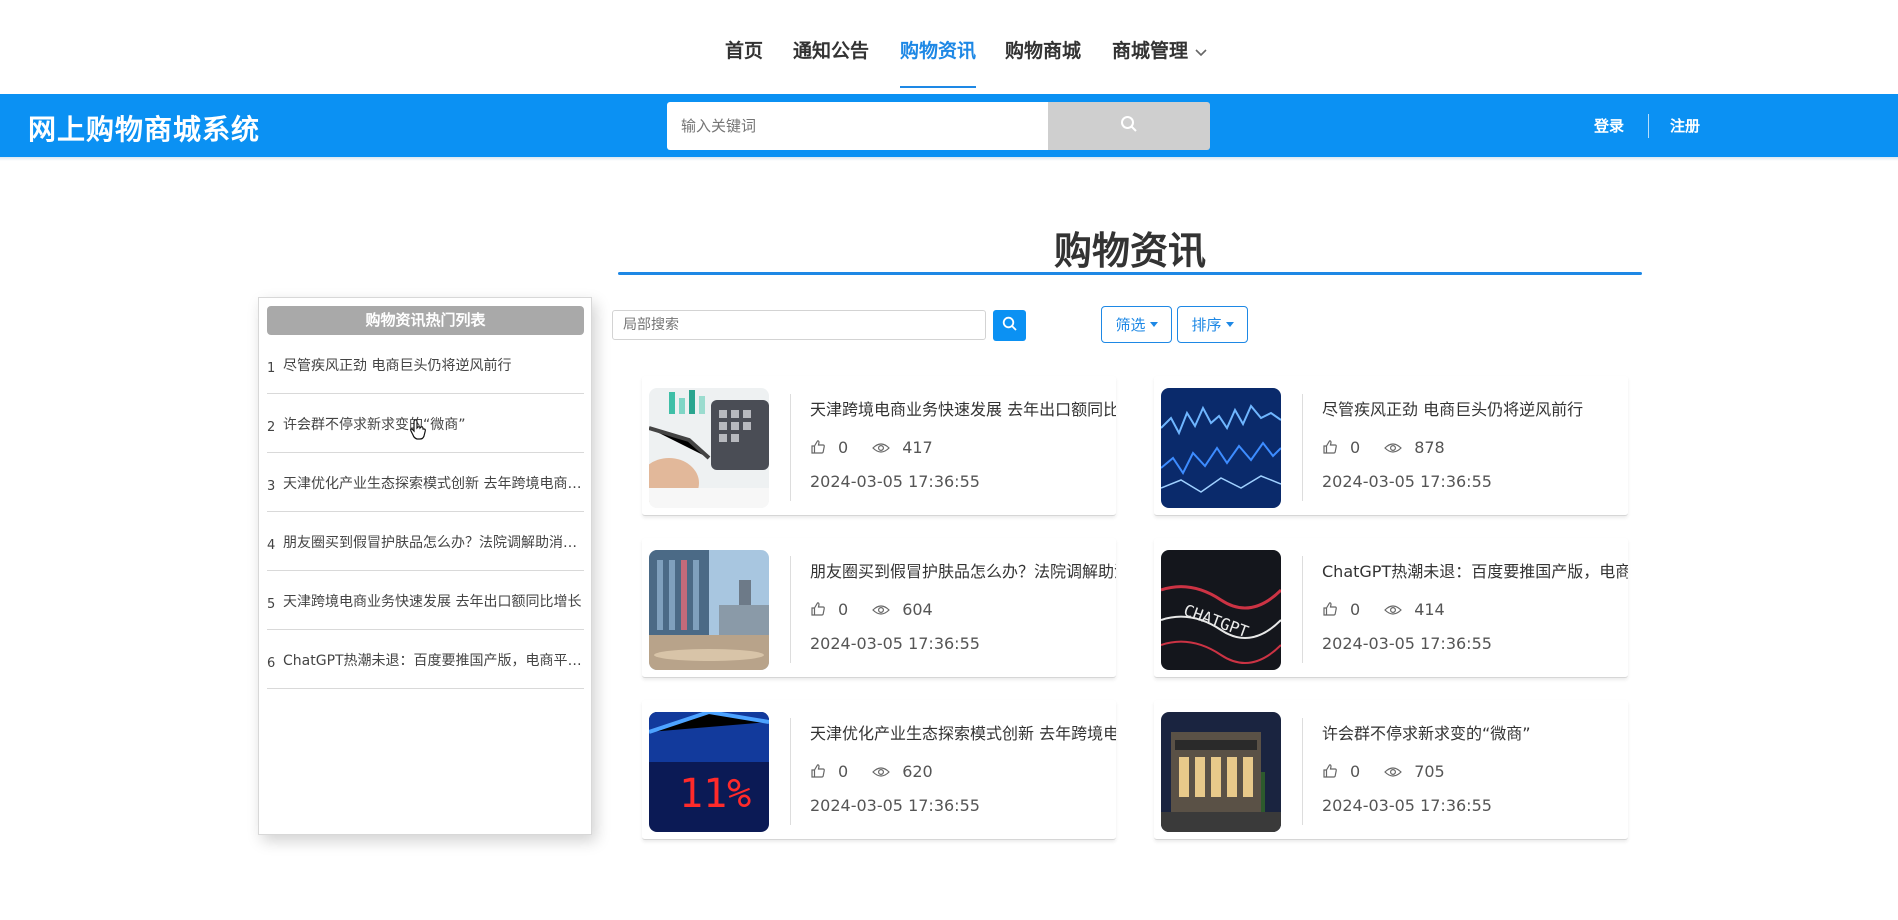  Describe the element at coordinates (425, 600) in the screenshot. I see `hot-list-item: 5 天津跨境电商业务快速发展 去年出口额同比增长` at that location.